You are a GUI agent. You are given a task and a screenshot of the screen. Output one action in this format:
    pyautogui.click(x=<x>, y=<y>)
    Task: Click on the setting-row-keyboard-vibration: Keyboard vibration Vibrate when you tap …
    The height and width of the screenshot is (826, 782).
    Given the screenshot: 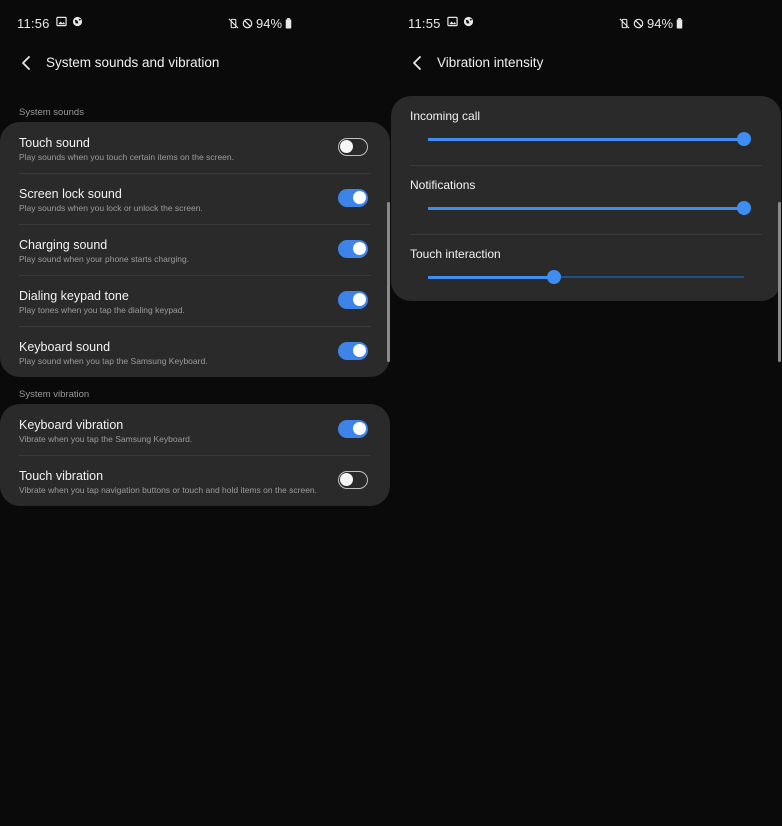 What is the action you would take?
    pyautogui.click(x=195, y=429)
    